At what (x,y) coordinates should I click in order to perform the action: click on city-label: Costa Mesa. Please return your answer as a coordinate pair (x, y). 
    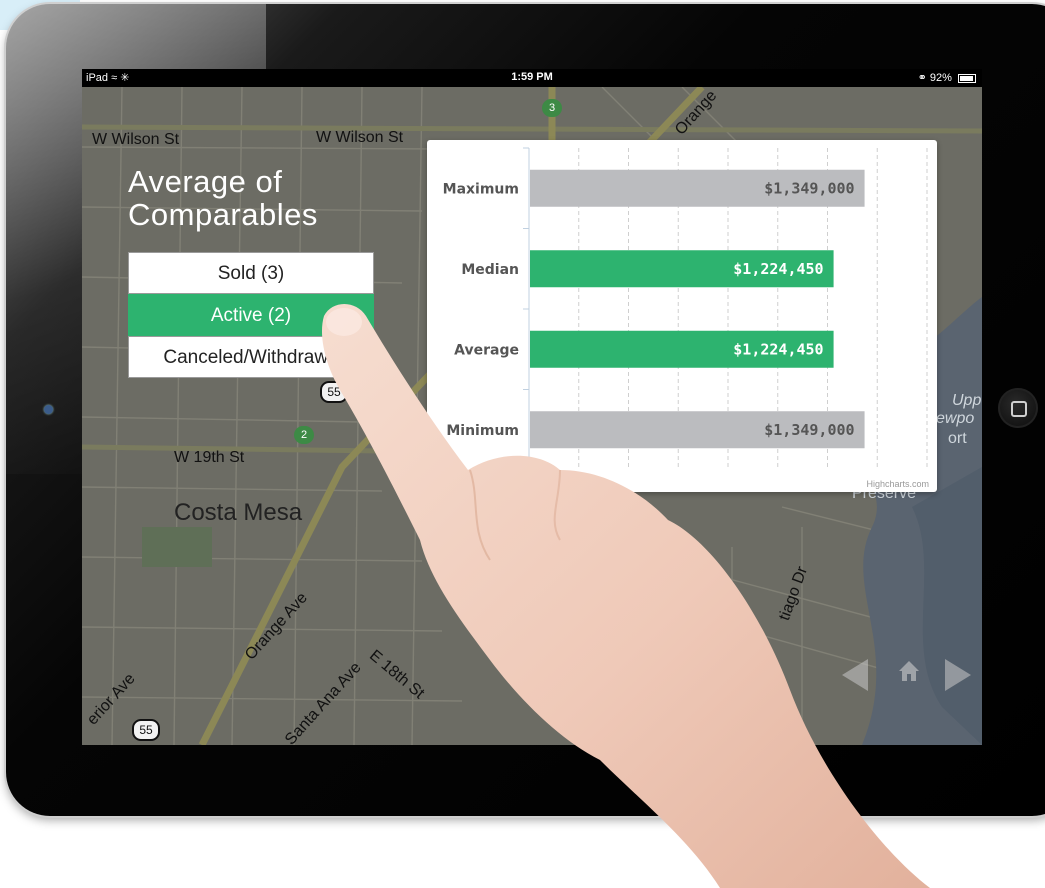
    Looking at the image, I should click on (238, 512).